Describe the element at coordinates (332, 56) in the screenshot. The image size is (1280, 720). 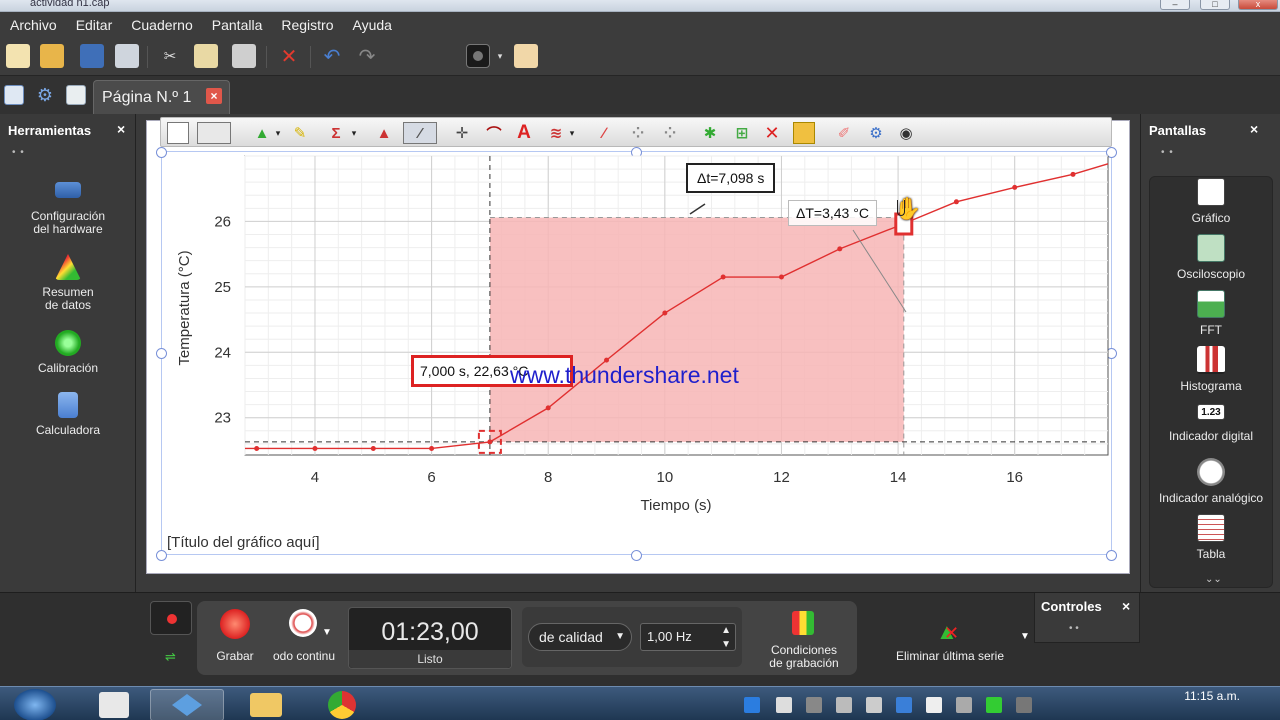
I see `undo-icon: ↶` at that location.